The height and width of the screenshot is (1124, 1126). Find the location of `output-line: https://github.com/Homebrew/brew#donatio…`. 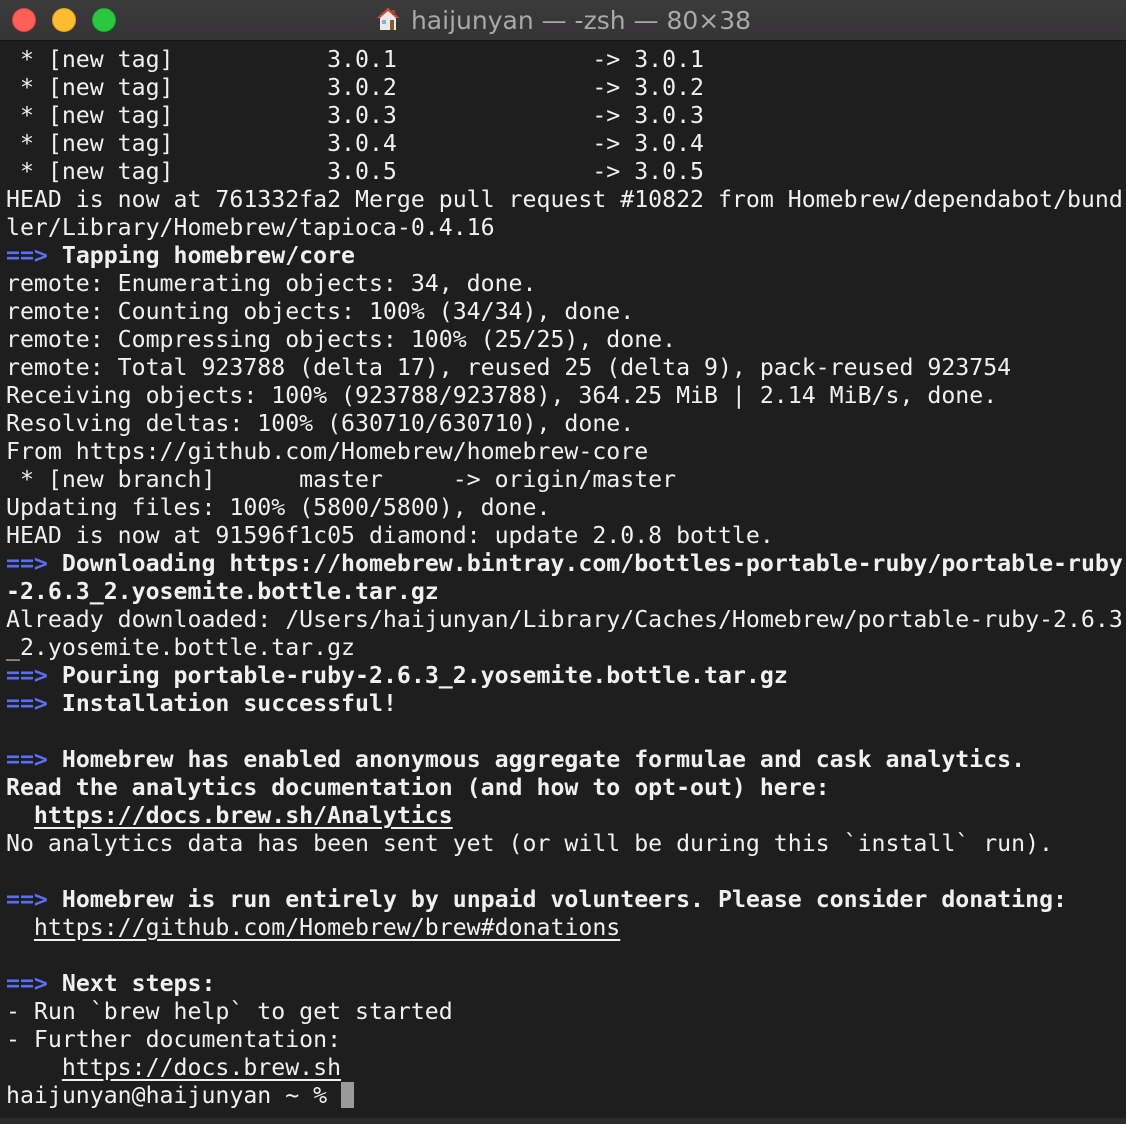

output-line: https://github.com/Homebrew/brew#donatio… is located at coordinates (566, 928).